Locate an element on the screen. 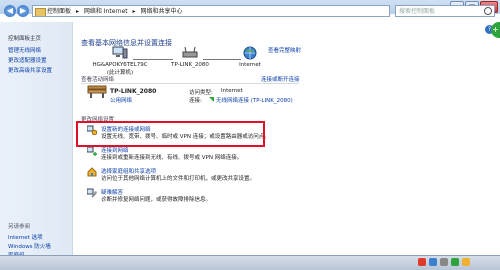  sidebar-item-advanced-sharing: 更改高级共享设置 is located at coordinates (30, 70).